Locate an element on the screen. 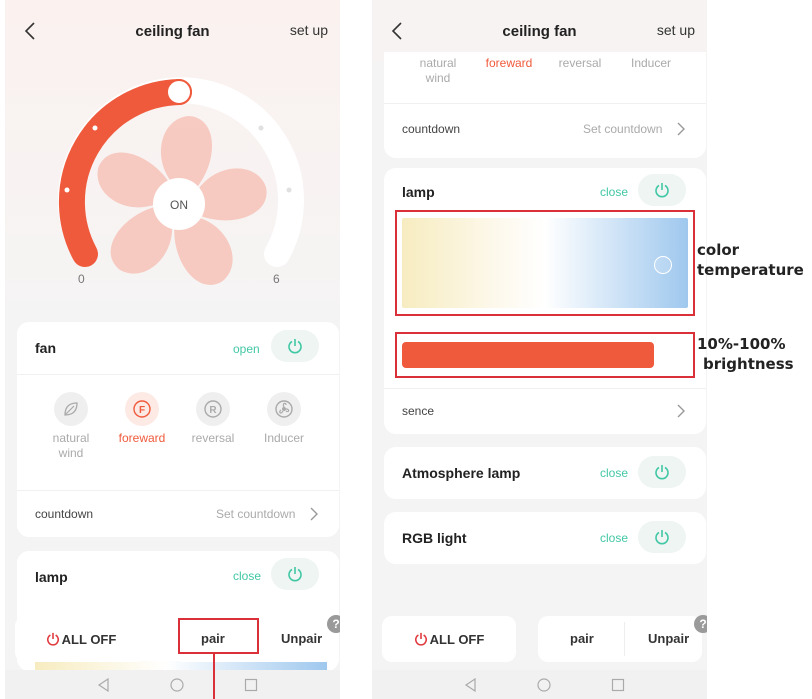 The image size is (812, 699). mode-reversal: reversal is located at coordinates (580, 63).